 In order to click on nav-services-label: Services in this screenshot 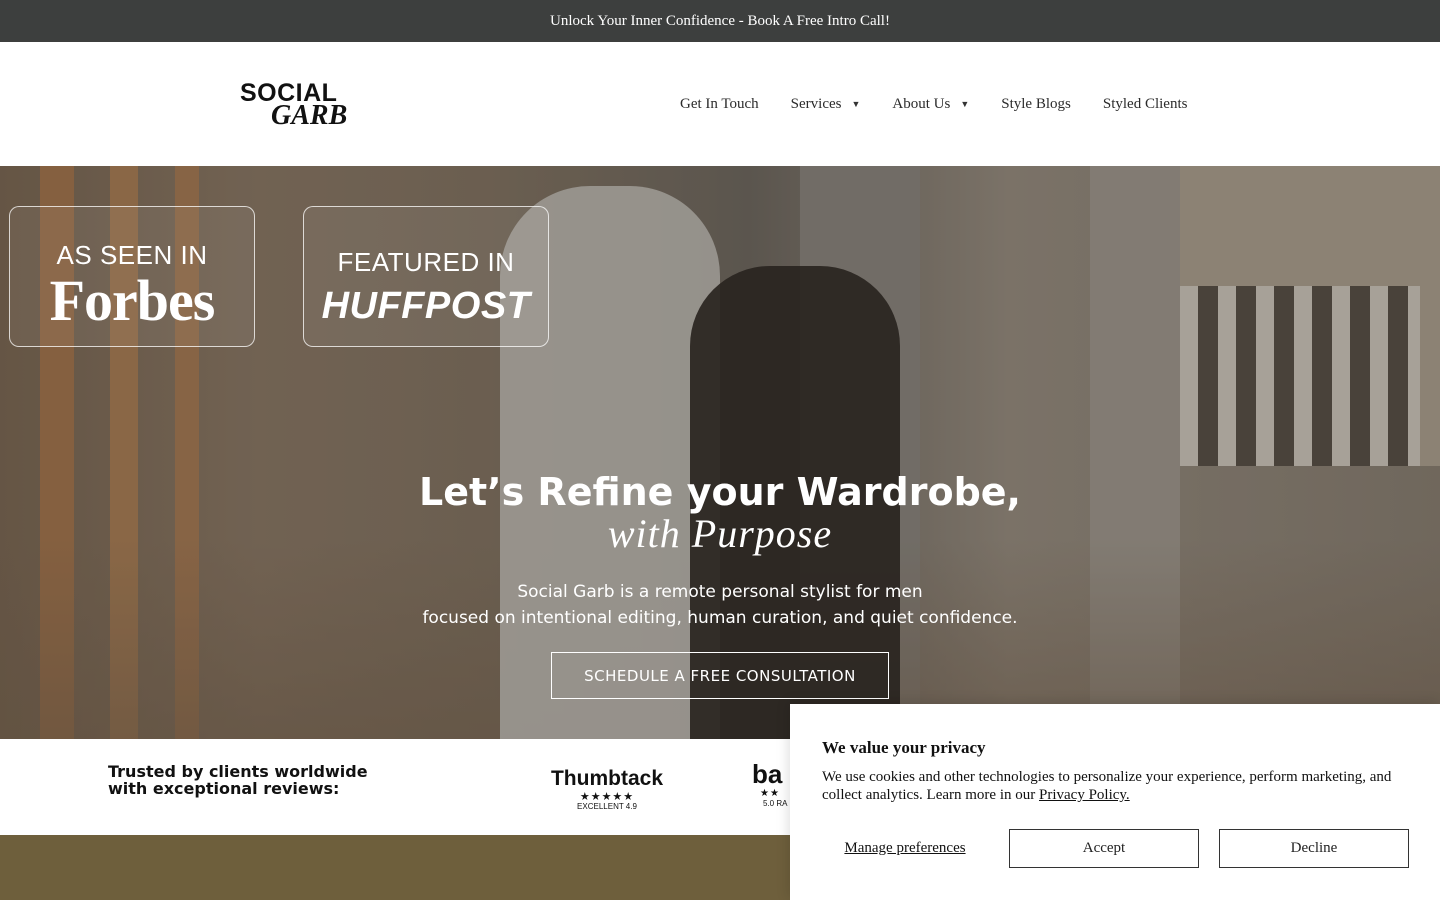, I will do `click(816, 103)`.